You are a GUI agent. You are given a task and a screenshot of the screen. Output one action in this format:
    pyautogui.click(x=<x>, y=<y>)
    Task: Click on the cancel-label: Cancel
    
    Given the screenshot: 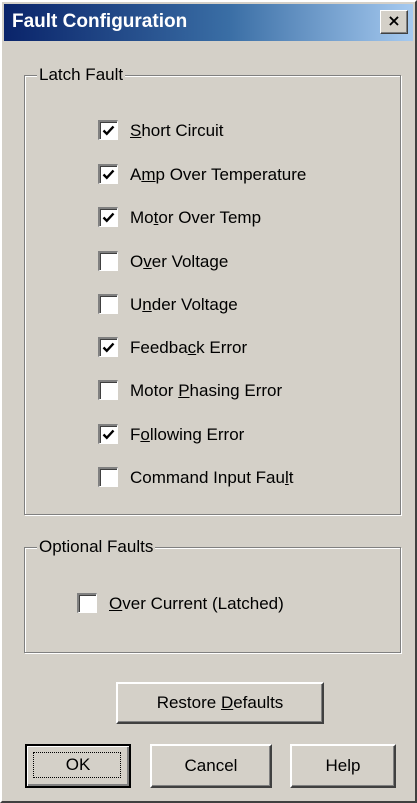 What is the action you would take?
    pyautogui.click(x=211, y=765)
    